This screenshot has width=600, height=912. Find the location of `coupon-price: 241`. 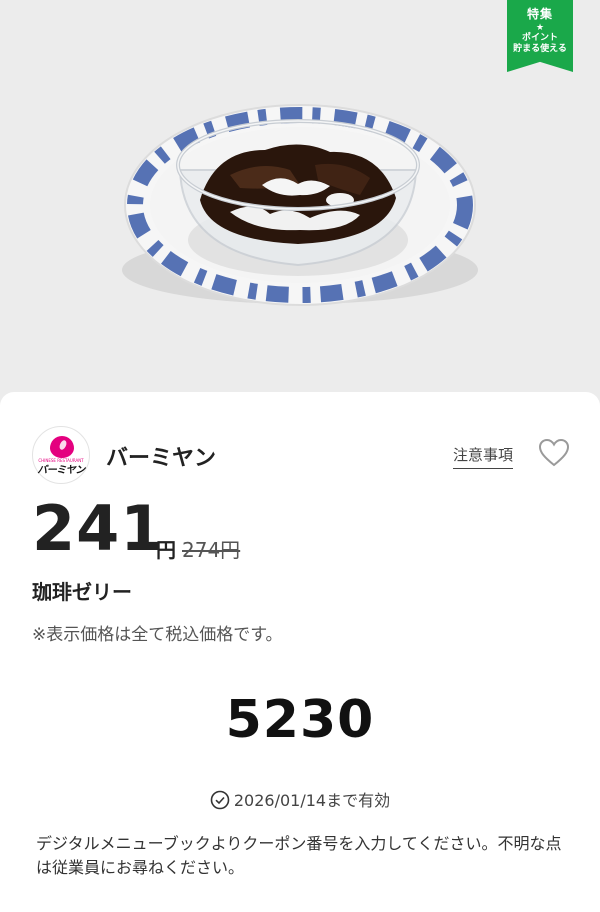

coupon-price: 241 is located at coordinates (98, 528).